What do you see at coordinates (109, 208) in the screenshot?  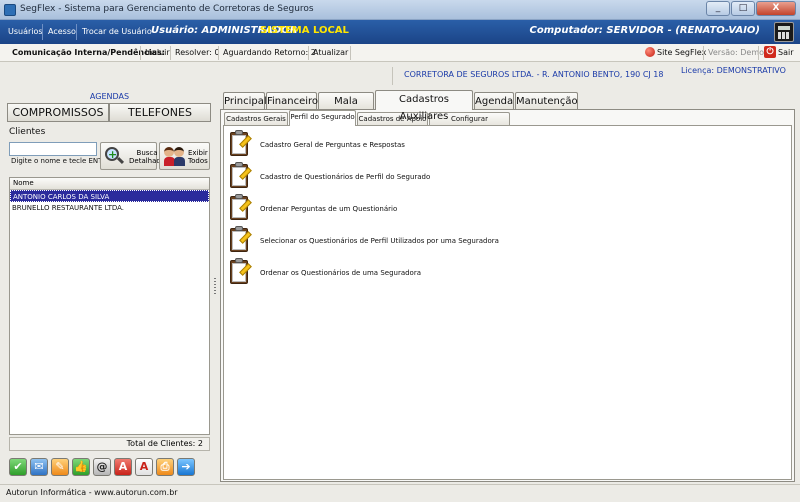 I see `client-row: BRUNELLO RESTAURANTE LTDA.` at bounding box center [109, 208].